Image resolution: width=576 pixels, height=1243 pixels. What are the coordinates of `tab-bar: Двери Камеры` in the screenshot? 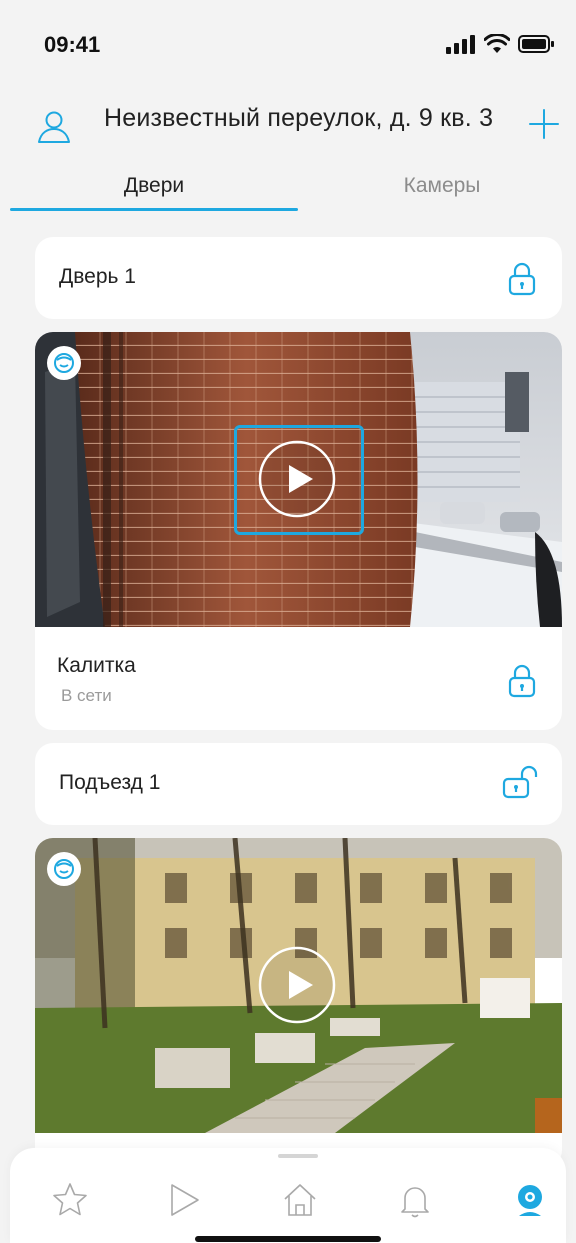 It's located at (288, 188).